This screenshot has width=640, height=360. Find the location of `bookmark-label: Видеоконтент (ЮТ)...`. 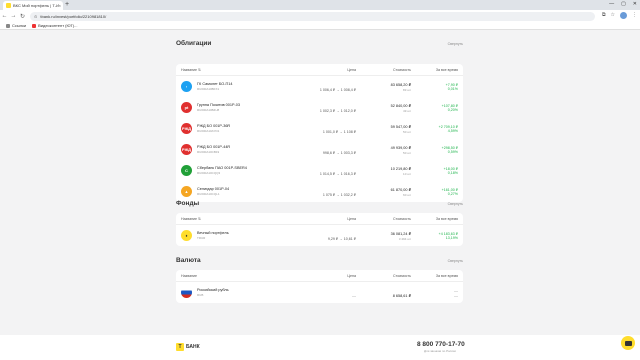

bookmark-label: Видеоконтент (ЮТ)... is located at coordinates (58, 25).